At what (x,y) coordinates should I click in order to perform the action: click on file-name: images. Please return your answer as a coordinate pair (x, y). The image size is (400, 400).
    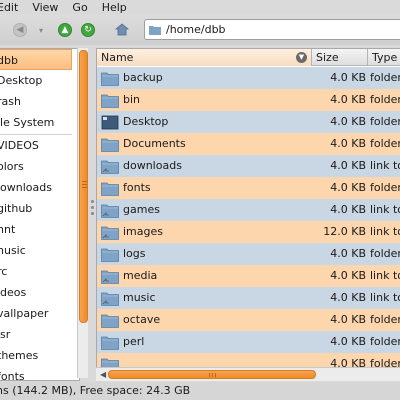
    Looking at the image, I should click on (143, 231).